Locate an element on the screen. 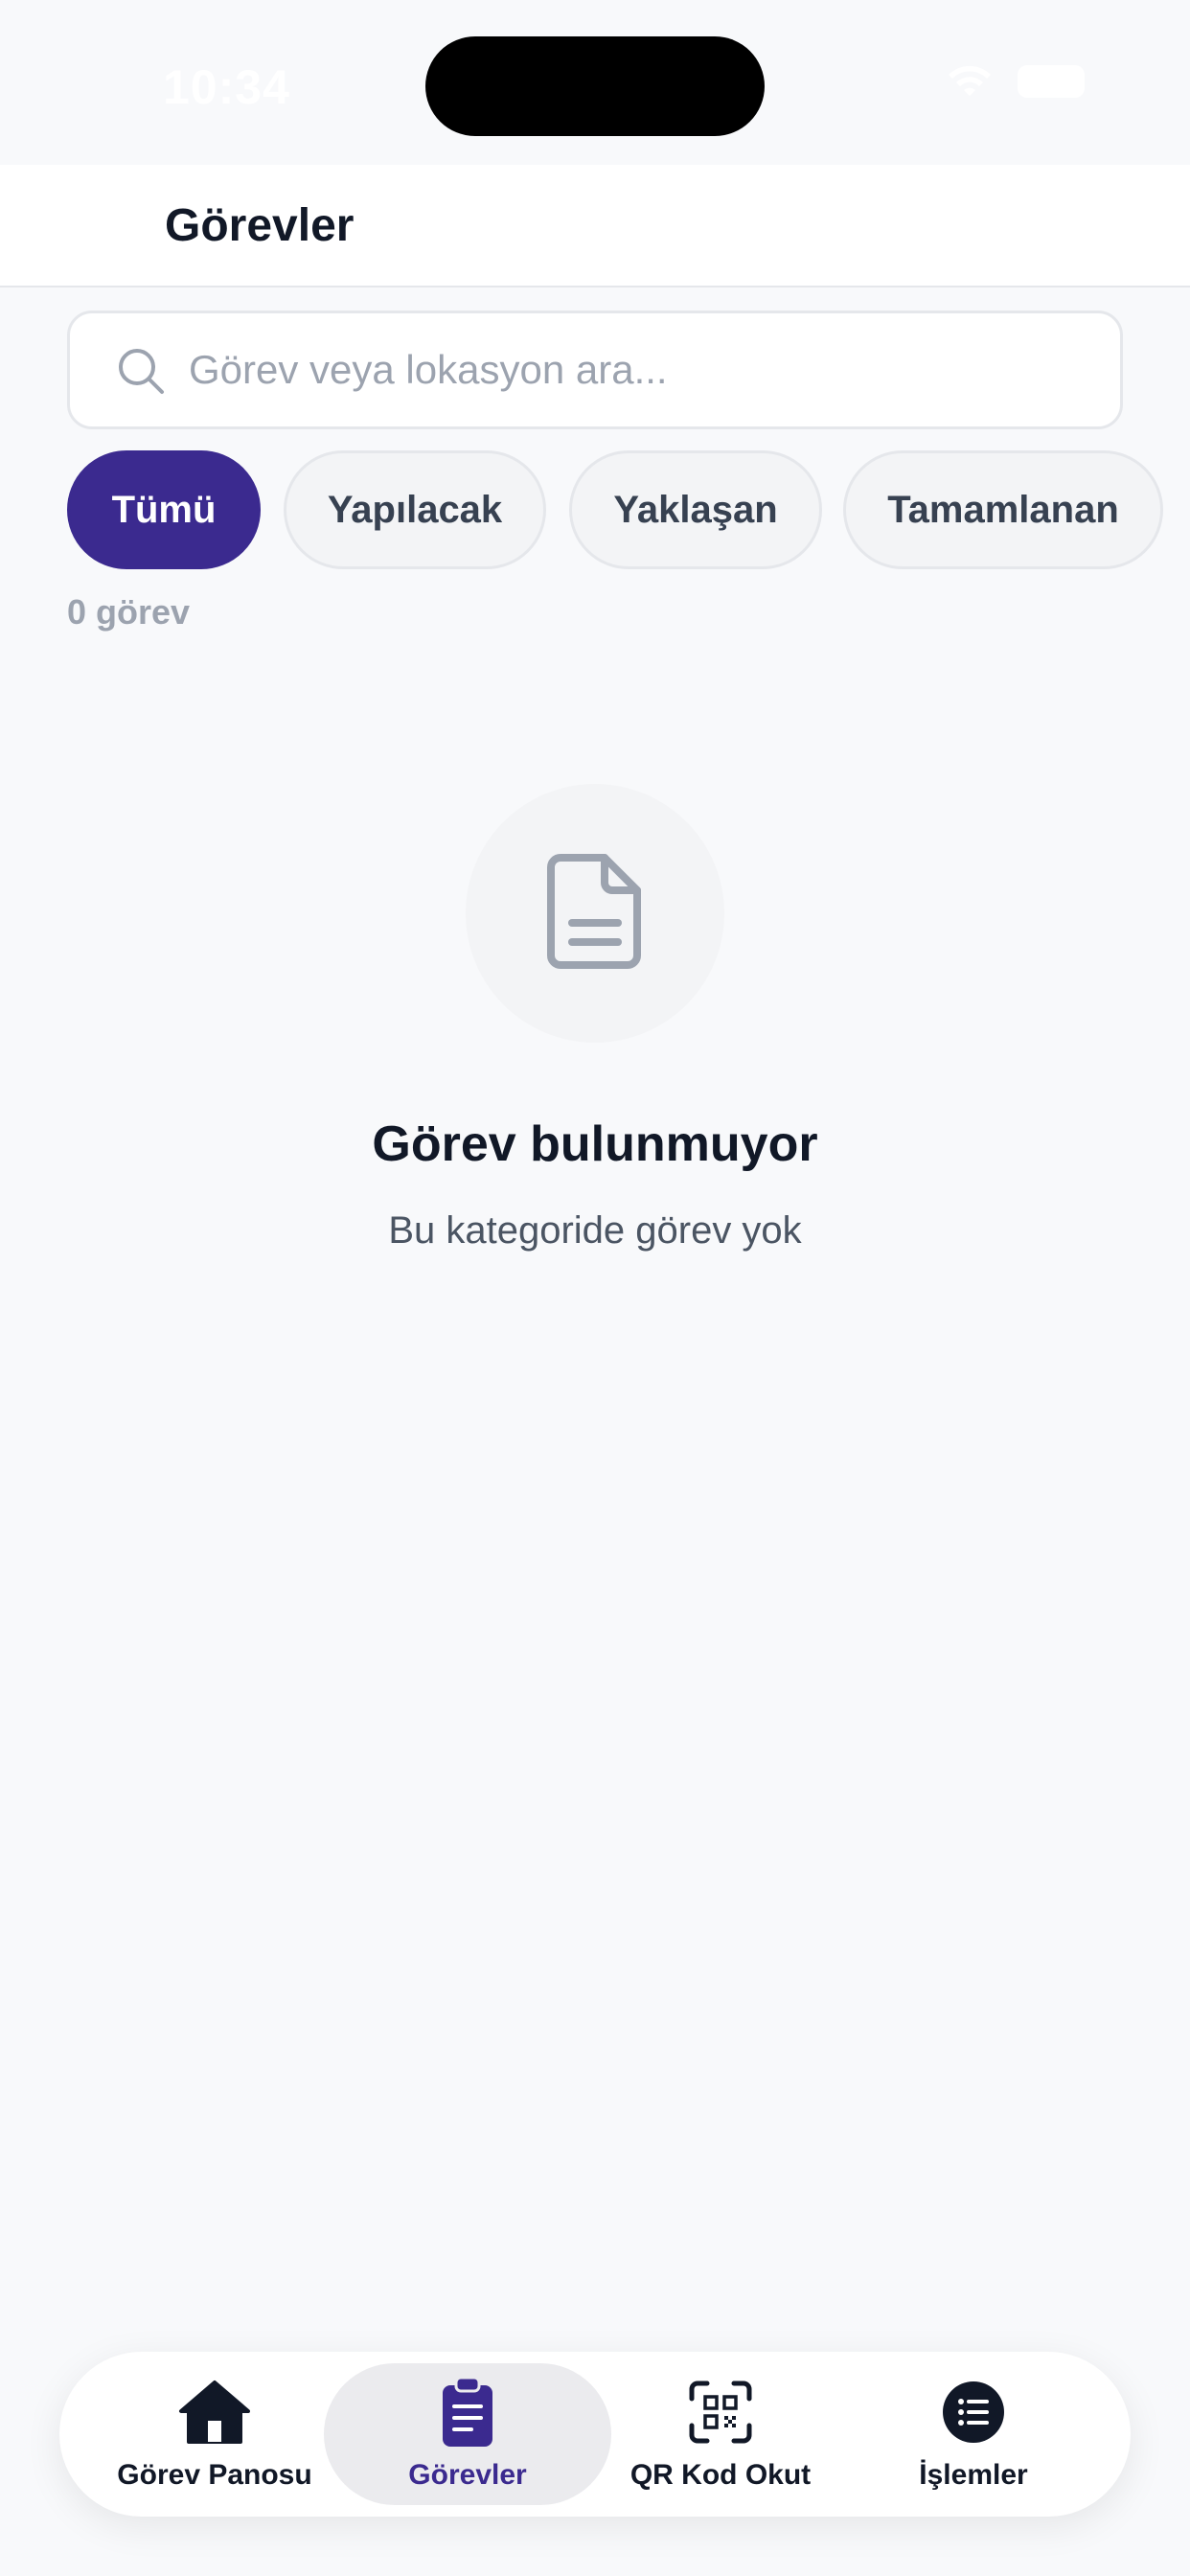  filter-chip-upcoming: Yaklaşan is located at coordinates (696, 510).